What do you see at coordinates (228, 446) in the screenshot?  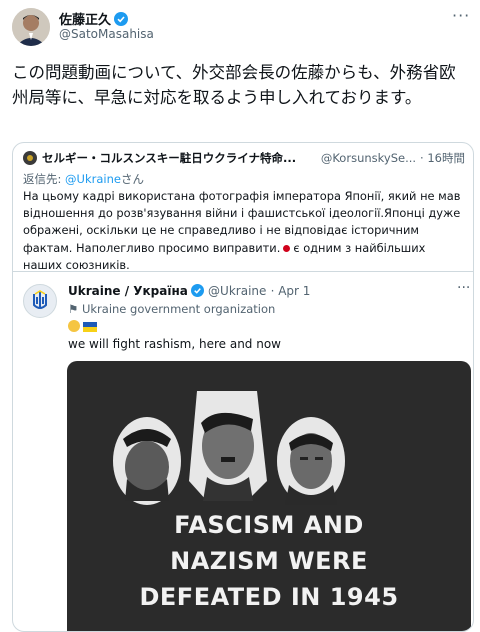 I see `portrait-center` at bounding box center [228, 446].